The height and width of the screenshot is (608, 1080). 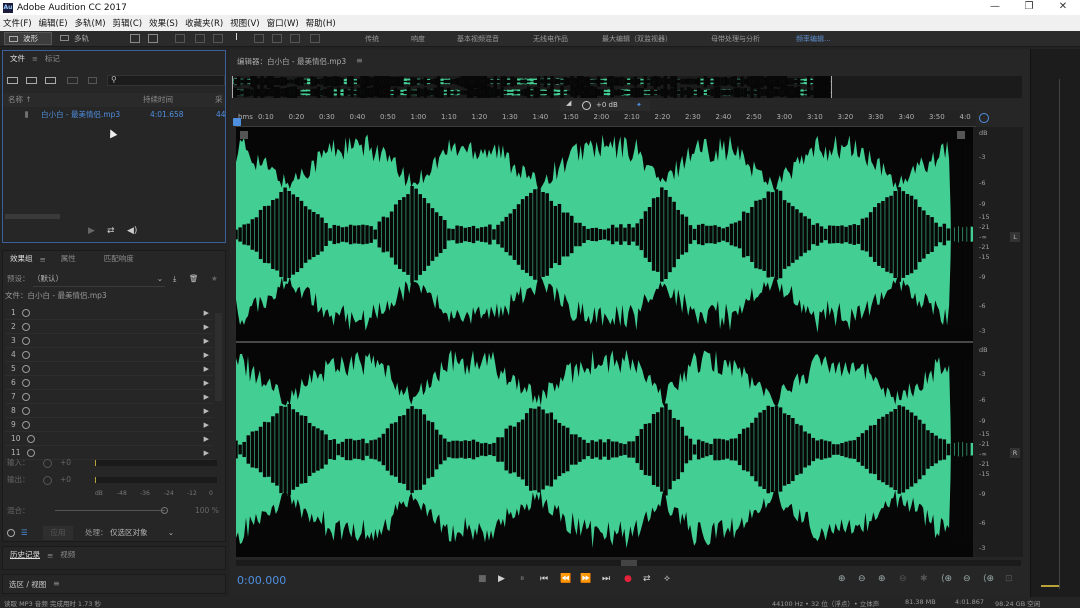 I want to click on zoom-in-amplitude-icon: ⊕, so click(x=842, y=579).